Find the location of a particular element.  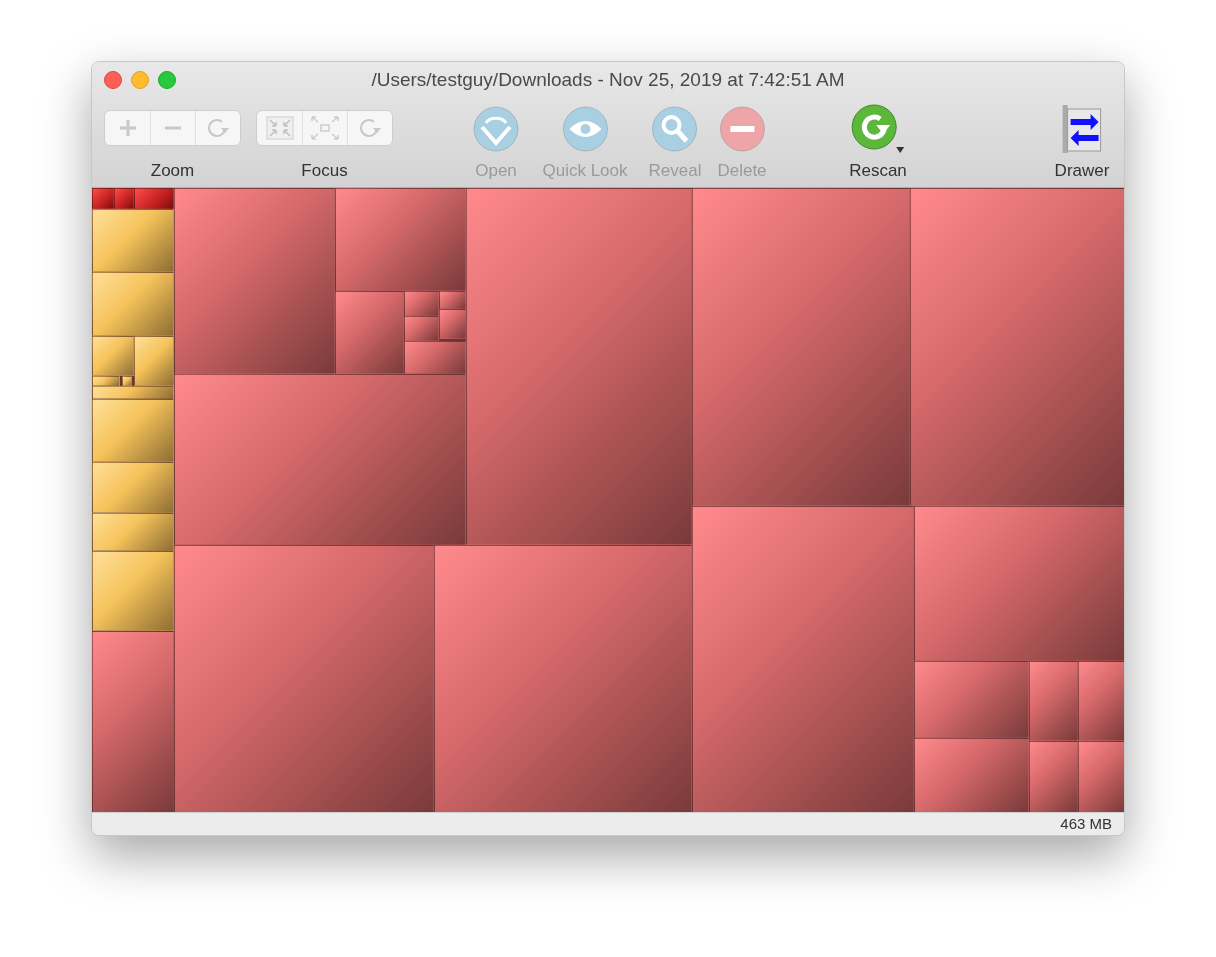

maximize-button is located at coordinates (167, 80).